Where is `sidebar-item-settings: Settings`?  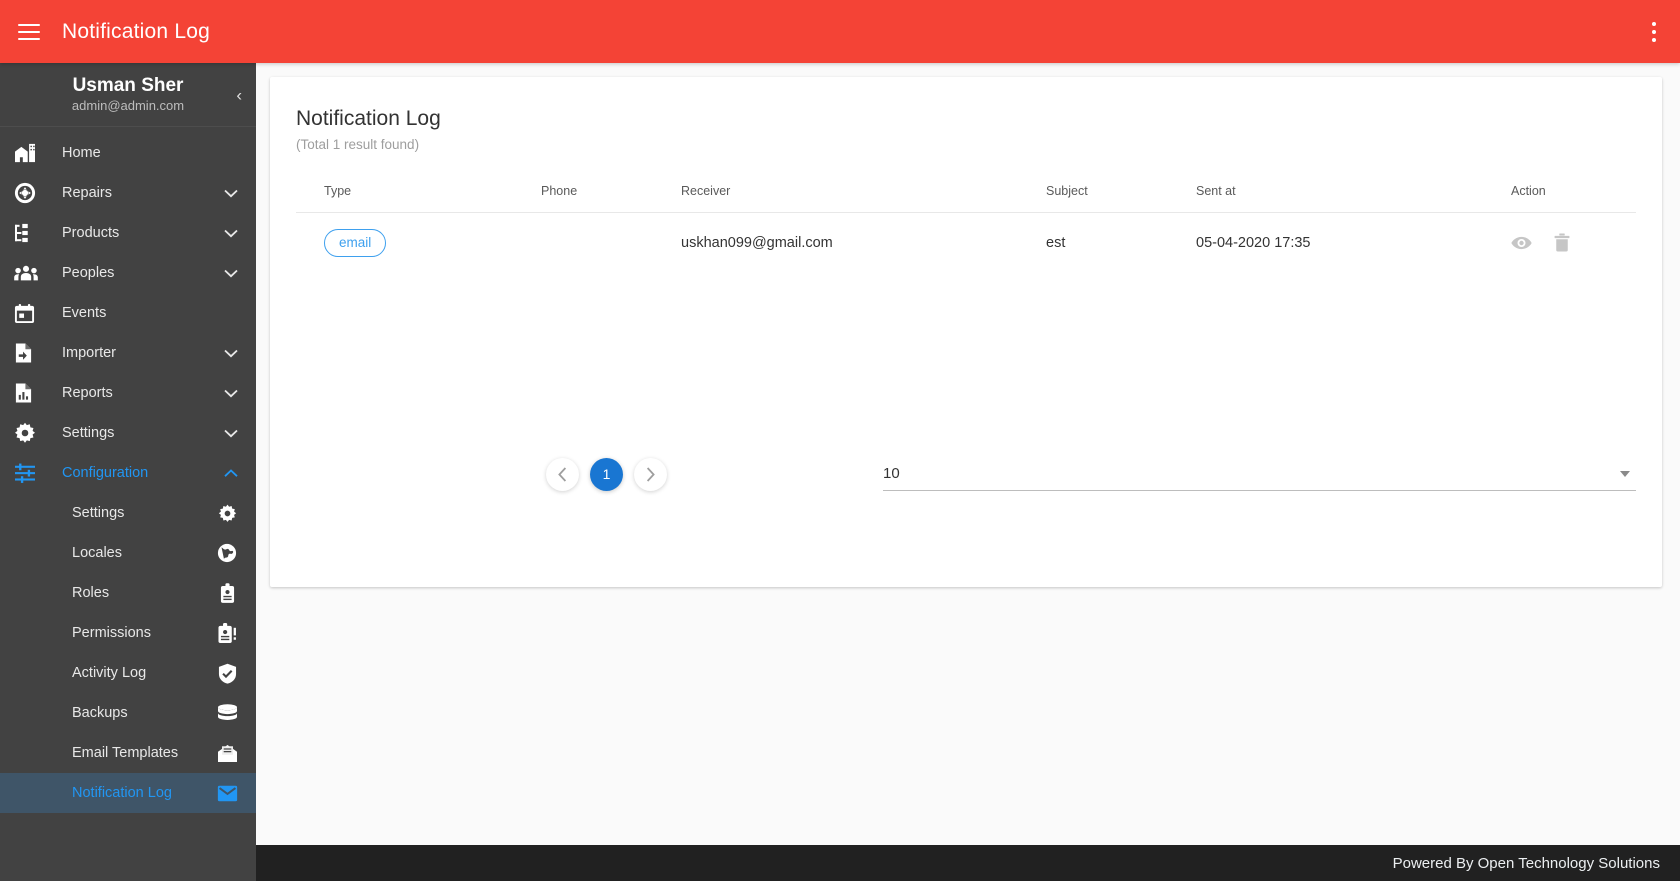
sidebar-item-settings: Settings is located at coordinates (128, 433).